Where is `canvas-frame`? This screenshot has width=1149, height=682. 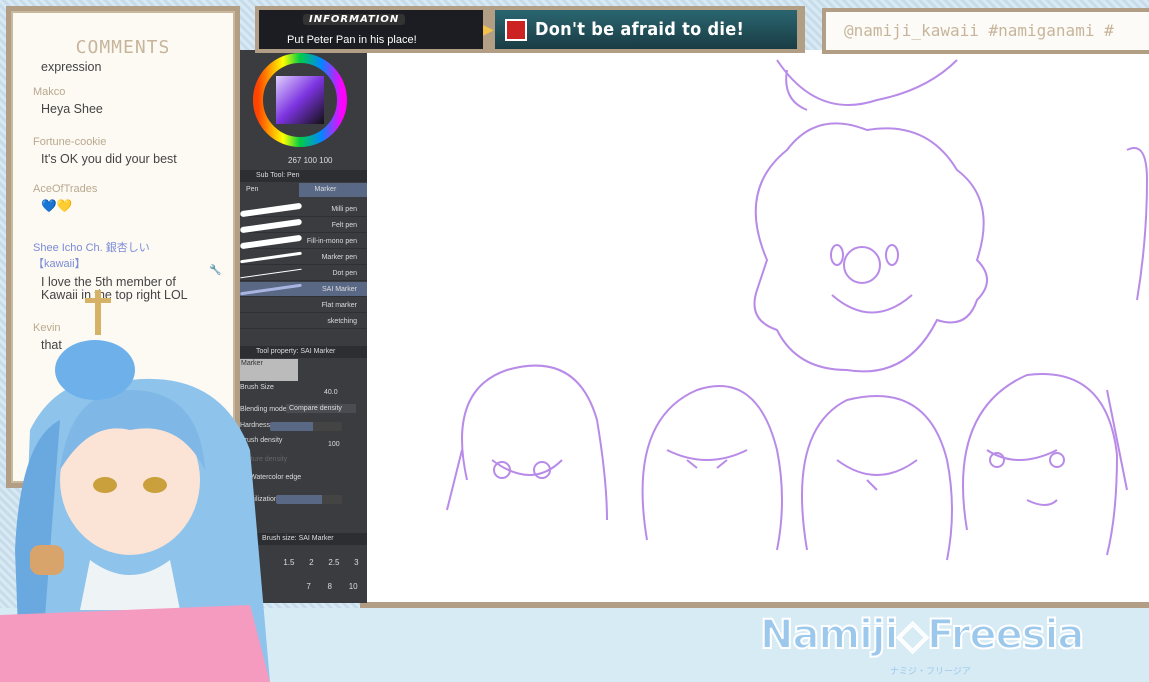
canvas-frame is located at coordinates (754, 605).